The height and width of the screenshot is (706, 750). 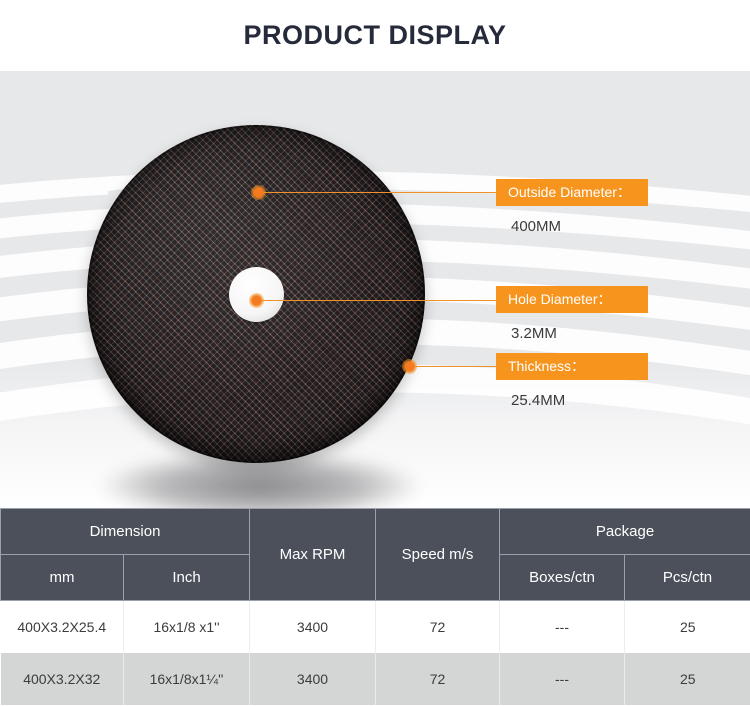 I want to click on cell-mm: 400X3.2X25.4, so click(x=62, y=626).